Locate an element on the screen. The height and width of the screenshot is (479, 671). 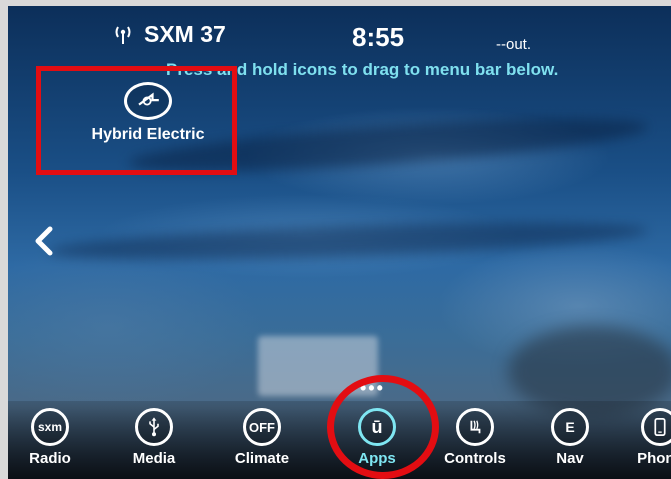
climate-off-icon: OFF is located at coordinates (262, 427).